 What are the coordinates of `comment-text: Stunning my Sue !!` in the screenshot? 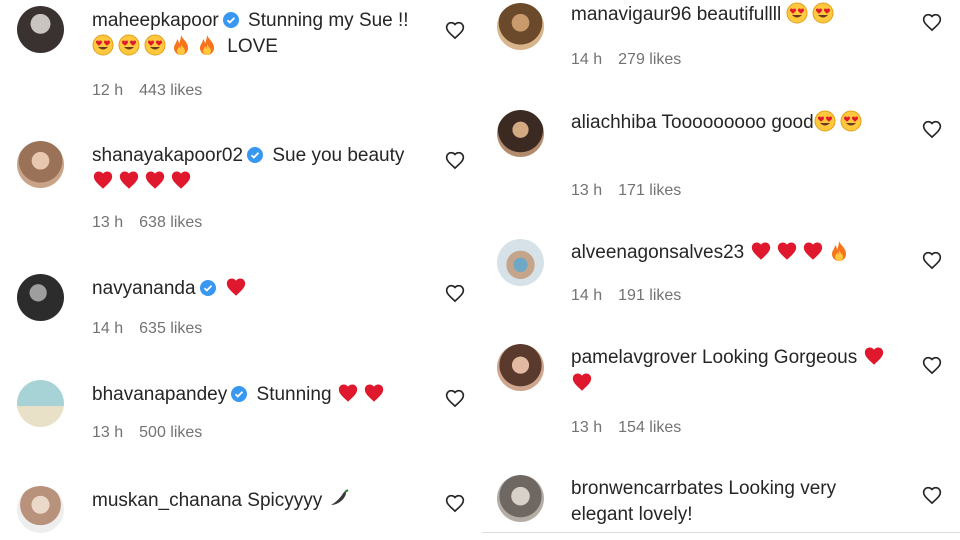 It's located at (328, 20).